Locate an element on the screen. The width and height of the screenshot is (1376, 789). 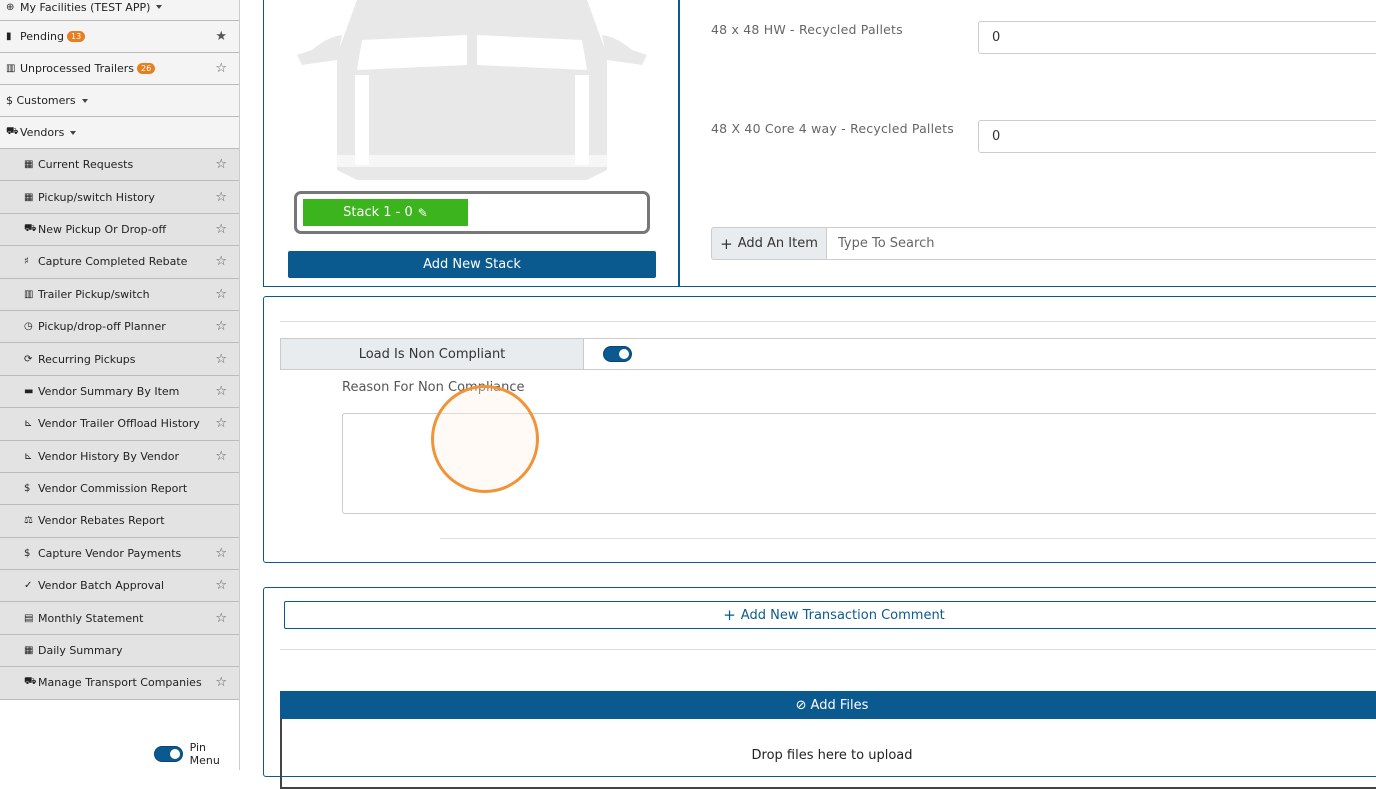
sidebar-item-trailer-pickup-switch: ▥ Trailer Pickup/switch ☆ is located at coordinates (119, 295).